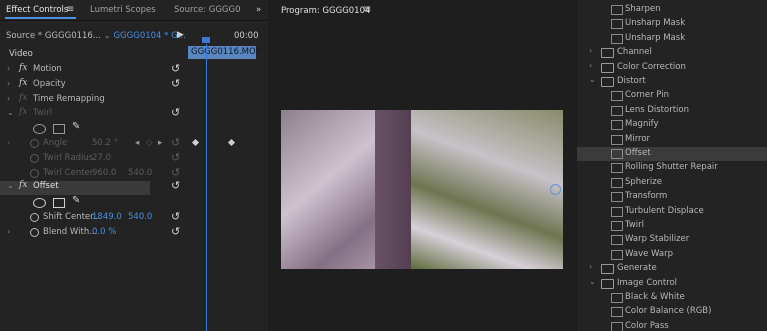 Image resolution: width=767 pixels, height=331 pixels. Describe the element at coordinates (672, 154) in the screenshot. I see `effects-item: Offset` at that location.